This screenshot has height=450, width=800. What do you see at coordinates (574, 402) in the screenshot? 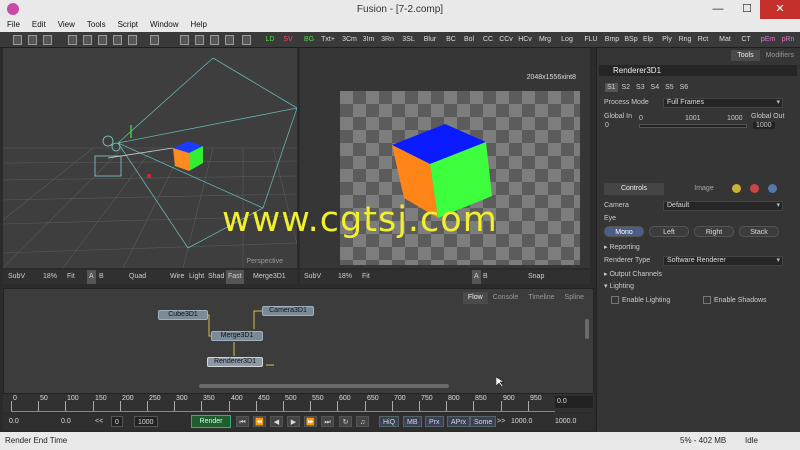
I see `current-time-field: 0.0` at bounding box center [574, 402].